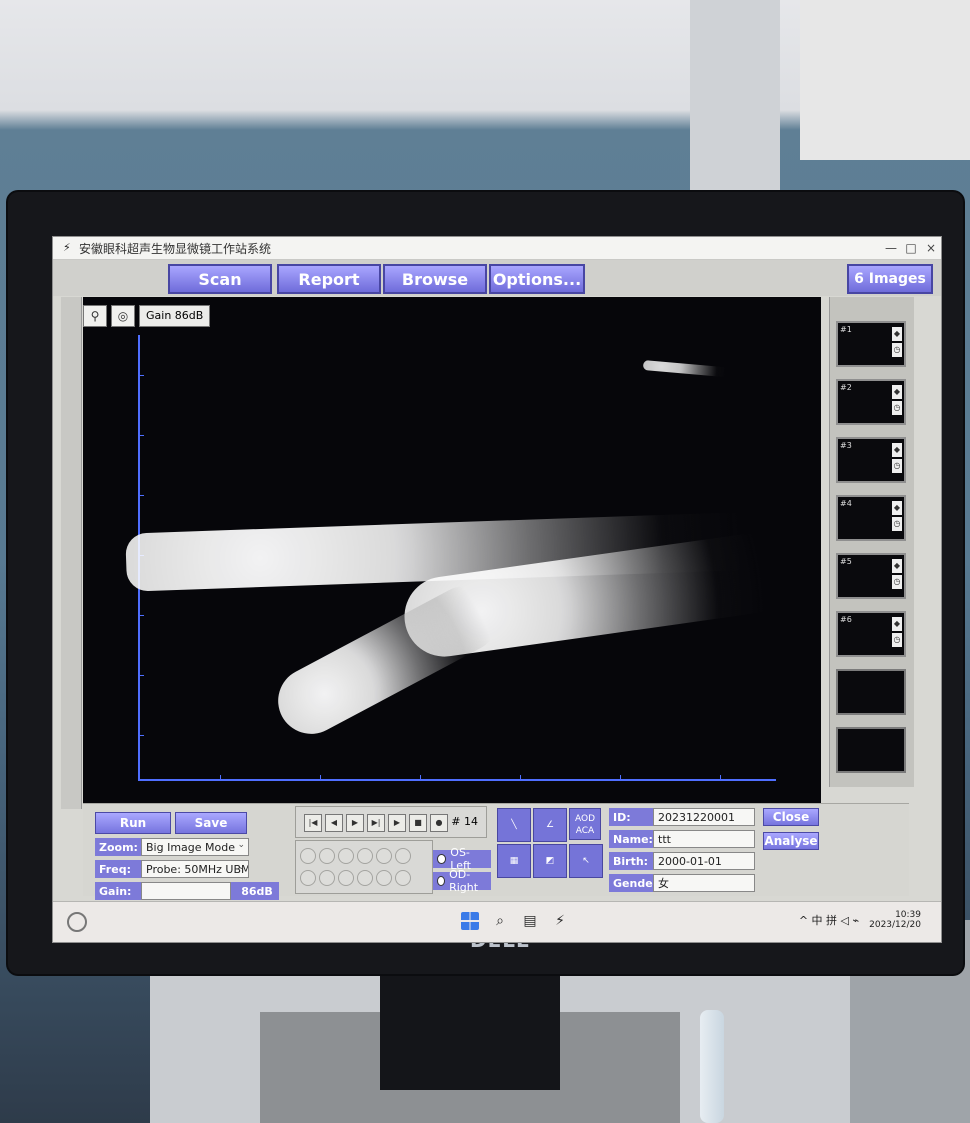 The width and height of the screenshot is (970, 1123). Describe the element at coordinates (560, 921) in the screenshot. I see `app-shortcut-icon: ⚡` at that location.